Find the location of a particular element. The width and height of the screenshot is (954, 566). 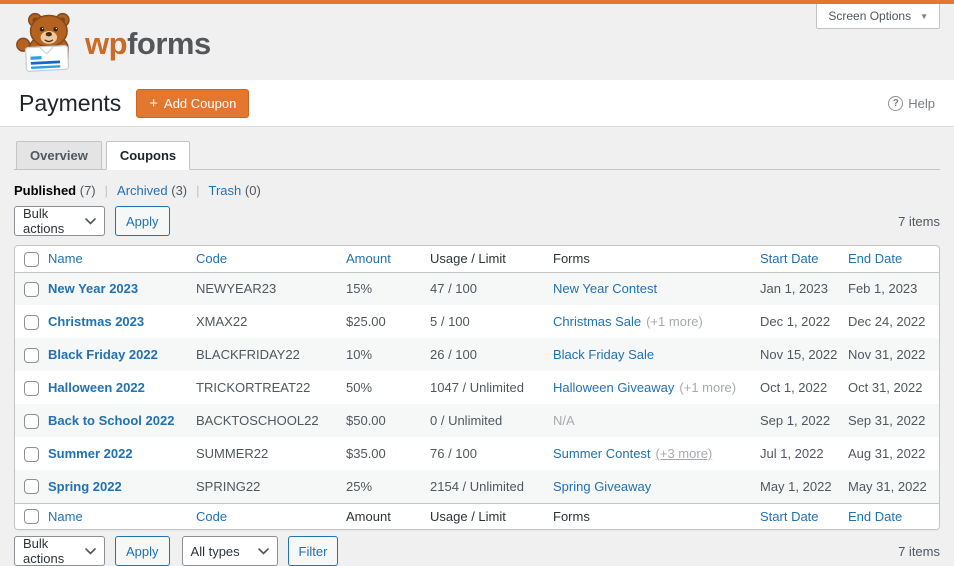

tab-label: Coupons is located at coordinates (148, 155).